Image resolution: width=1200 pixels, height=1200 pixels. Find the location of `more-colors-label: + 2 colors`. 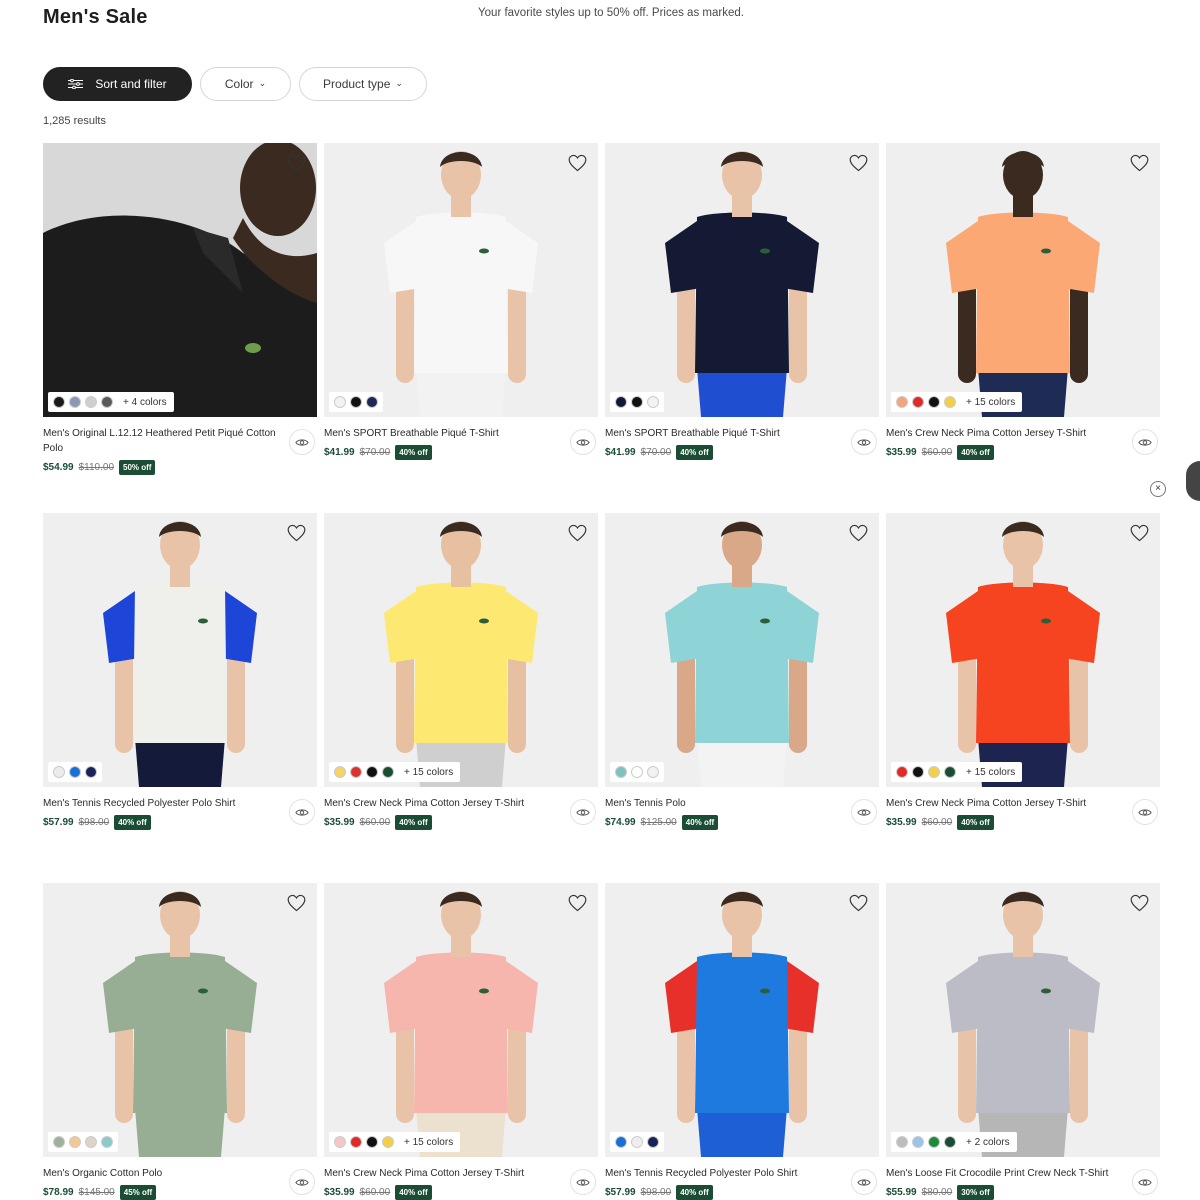

more-colors-label: + 2 colors is located at coordinates (989, 1142).